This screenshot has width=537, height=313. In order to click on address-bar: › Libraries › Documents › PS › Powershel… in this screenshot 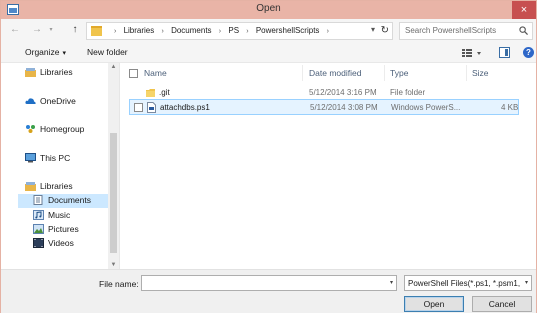, I will do `click(239, 31)`.